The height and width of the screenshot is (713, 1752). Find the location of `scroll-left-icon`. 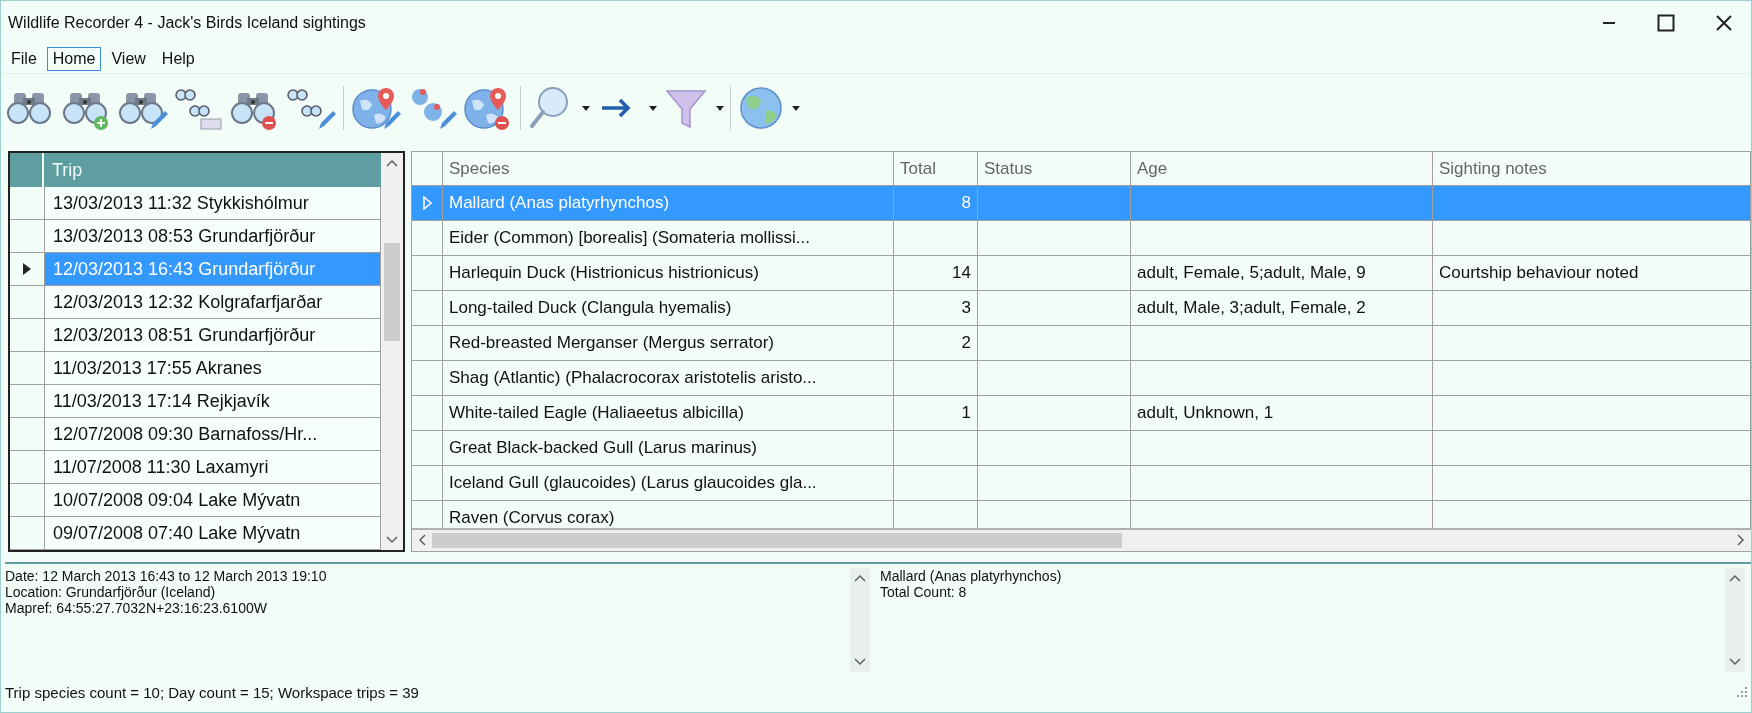

scroll-left-icon is located at coordinates (422, 540).